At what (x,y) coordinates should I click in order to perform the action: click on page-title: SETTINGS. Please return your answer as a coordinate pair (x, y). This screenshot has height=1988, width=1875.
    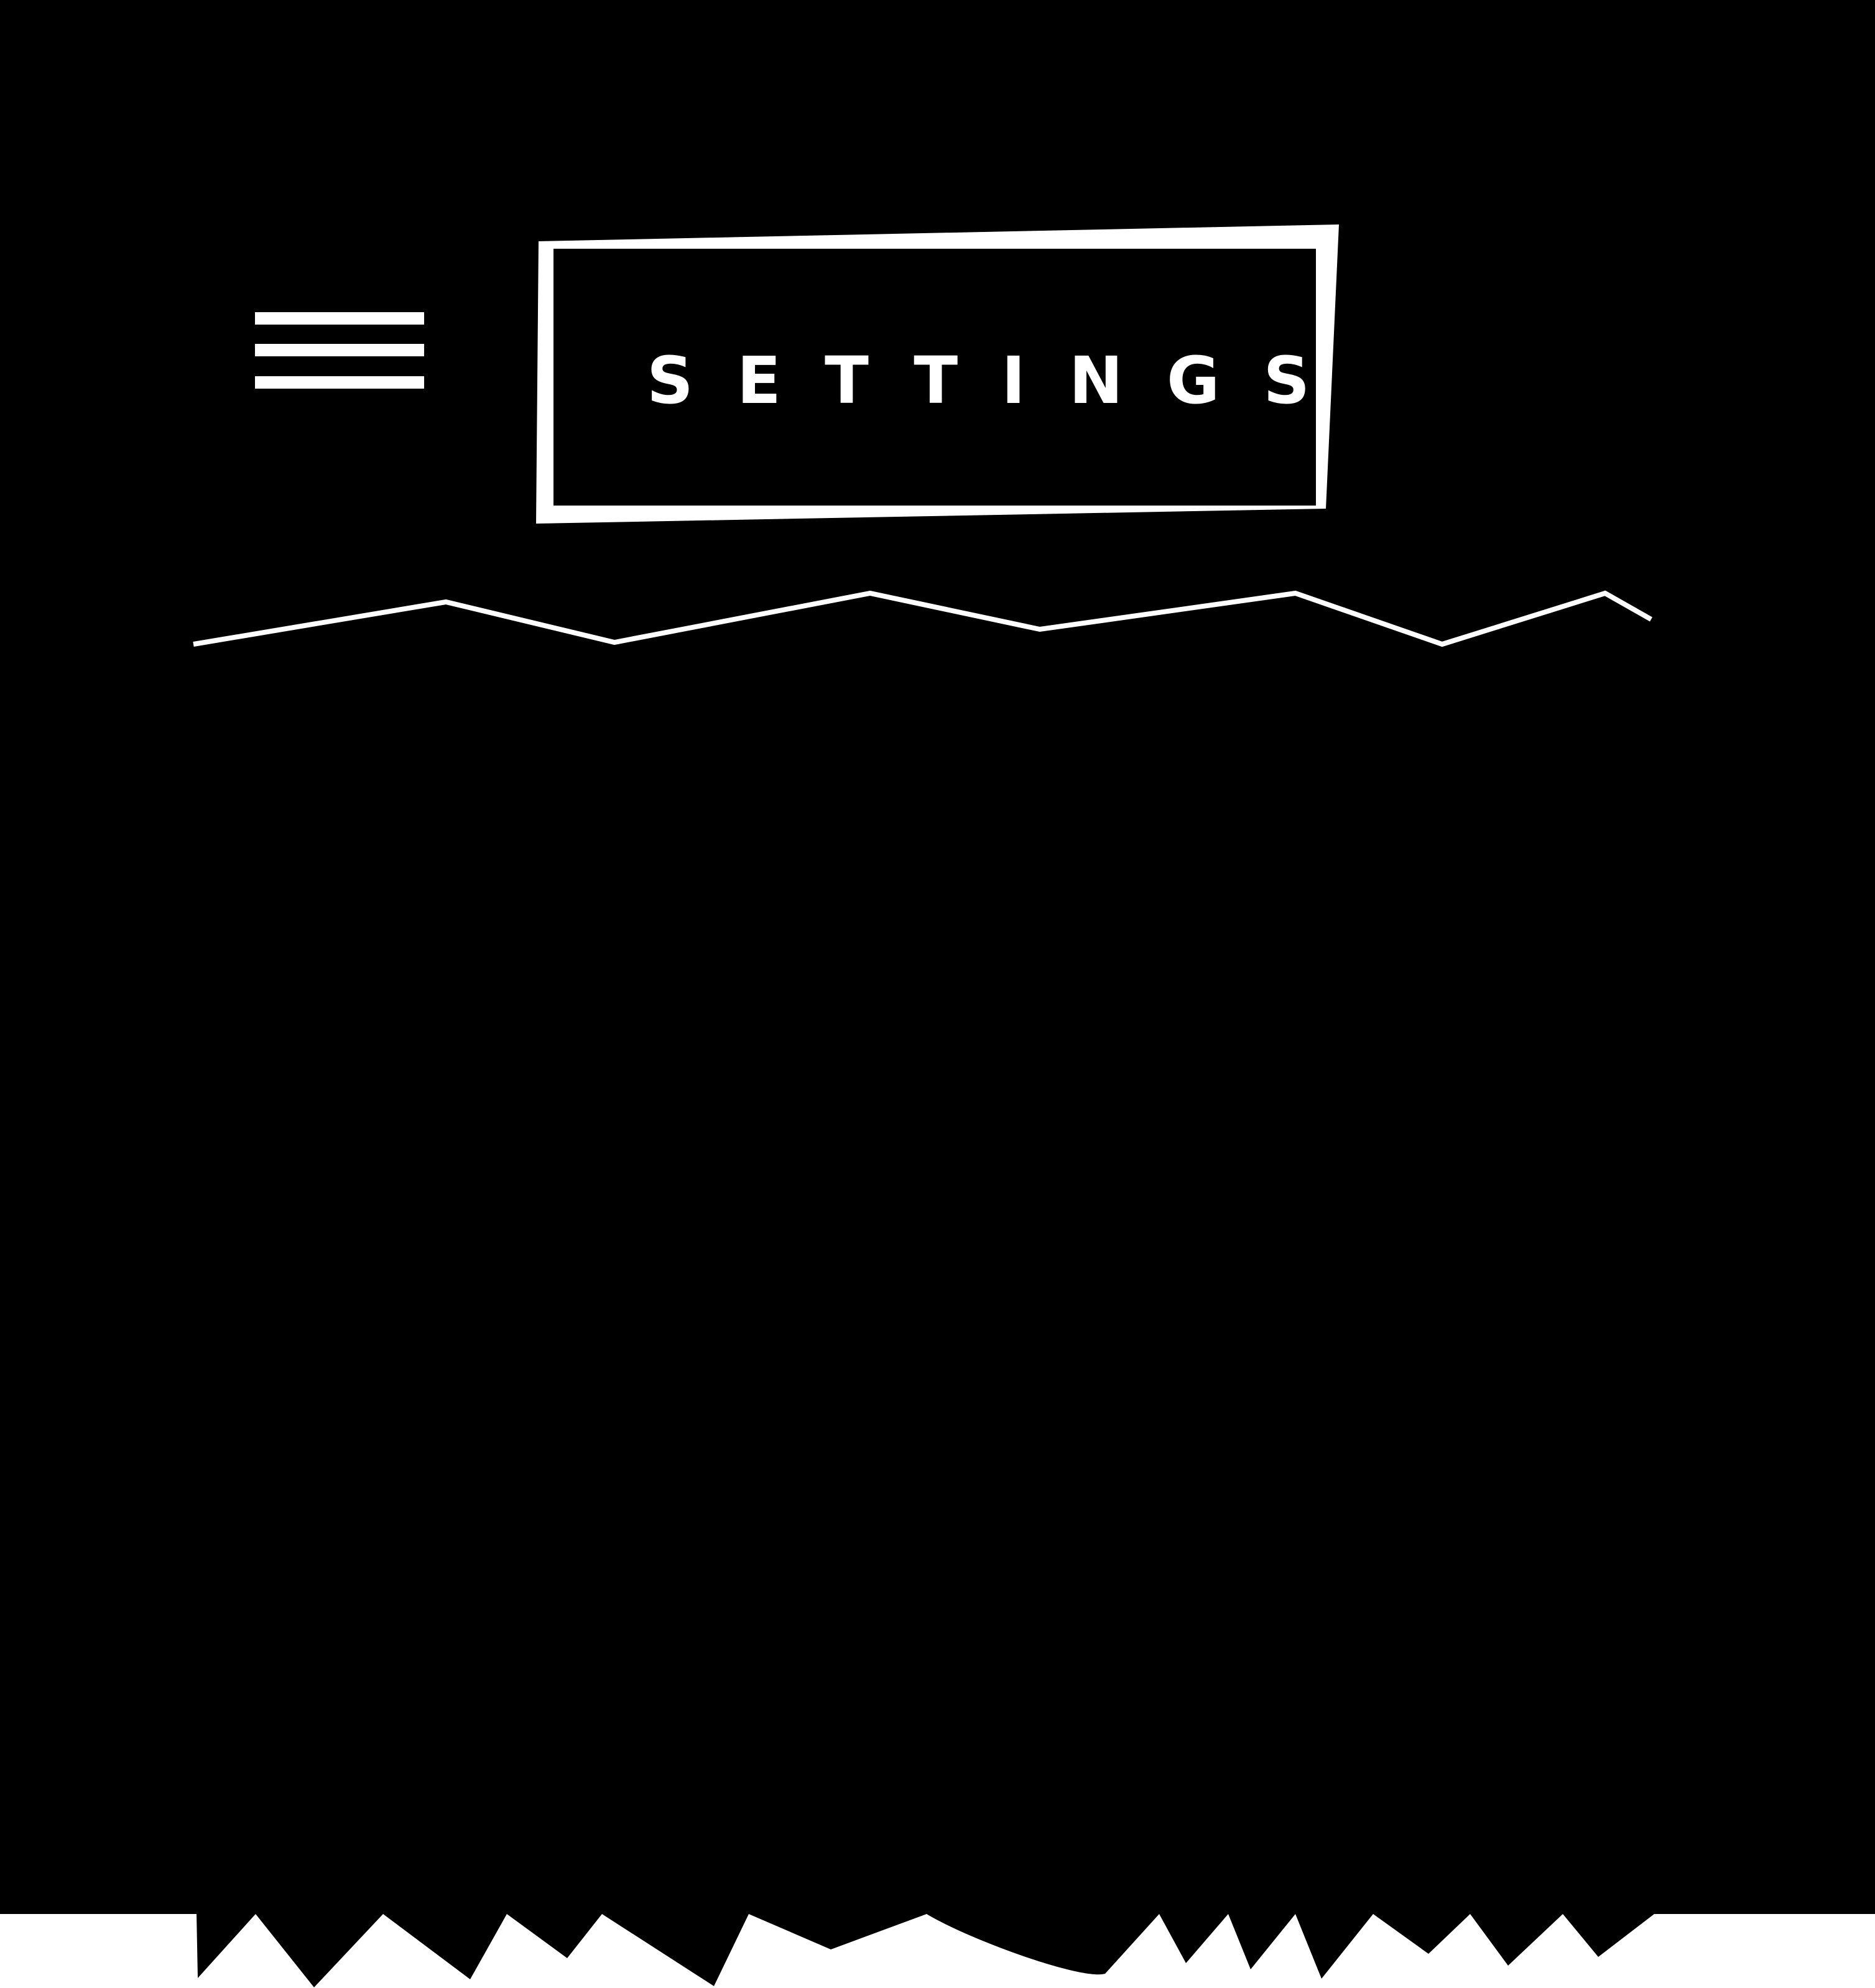
    Looking at the image, I should click on (1000, 380).